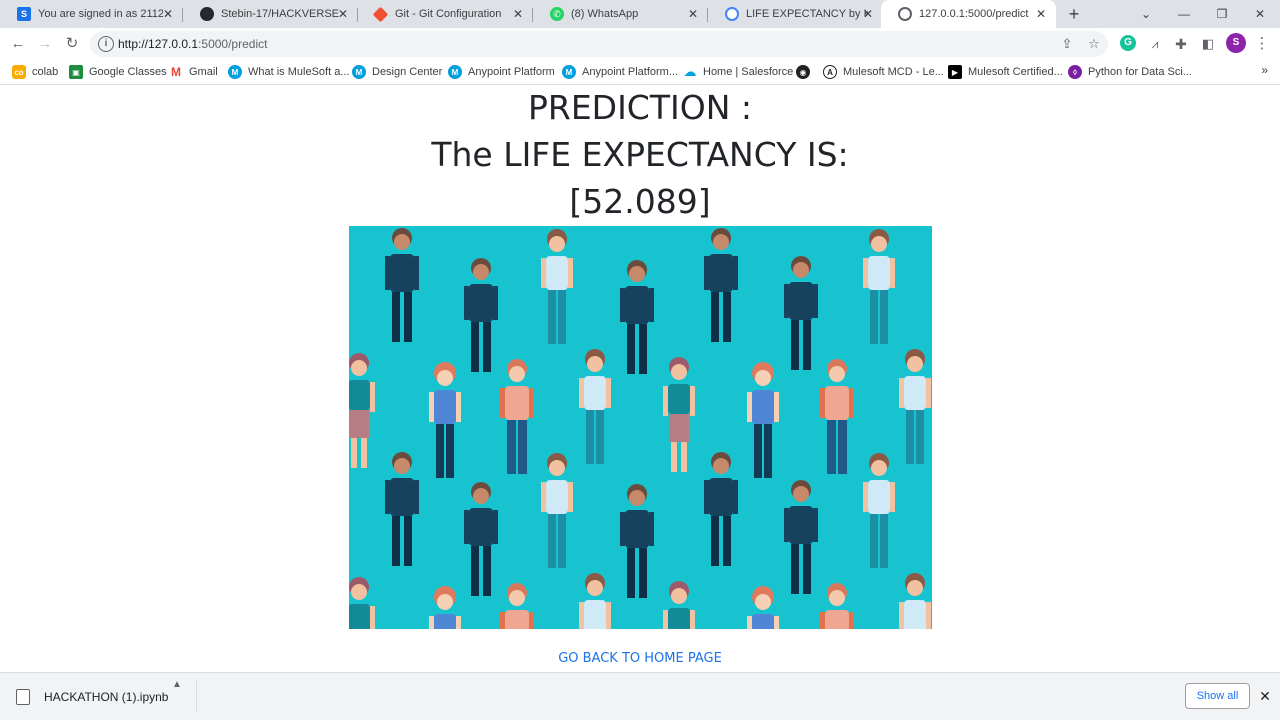 The height and width of the screenshot is (720, 1280). What do you see at coordinates (605, 14) in the screenshot?
I see `tab-title: (8) WhatsApp` at bounding box center [605, 14].